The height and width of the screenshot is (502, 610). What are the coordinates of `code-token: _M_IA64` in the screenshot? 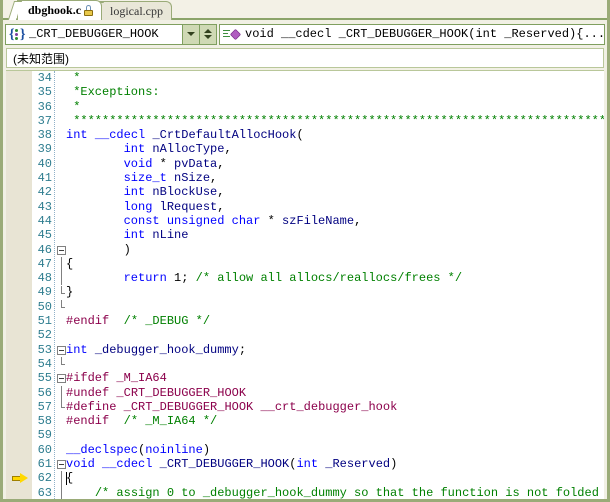 It's located at (141, 378).